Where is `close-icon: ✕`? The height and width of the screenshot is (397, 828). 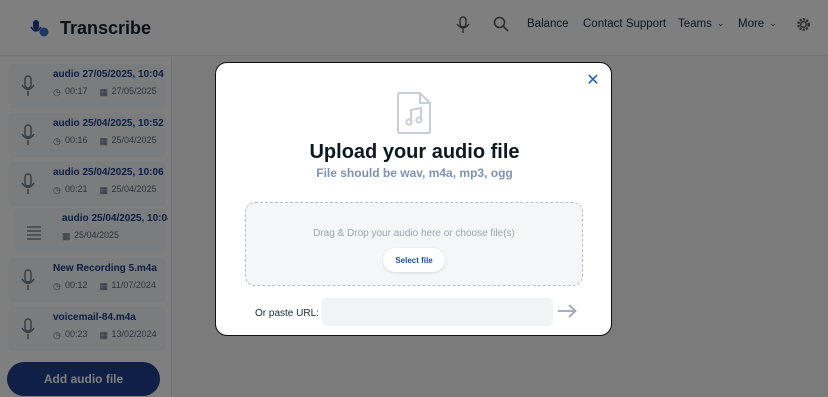 close-icon: ✕ is located at coordinates (593, 81).